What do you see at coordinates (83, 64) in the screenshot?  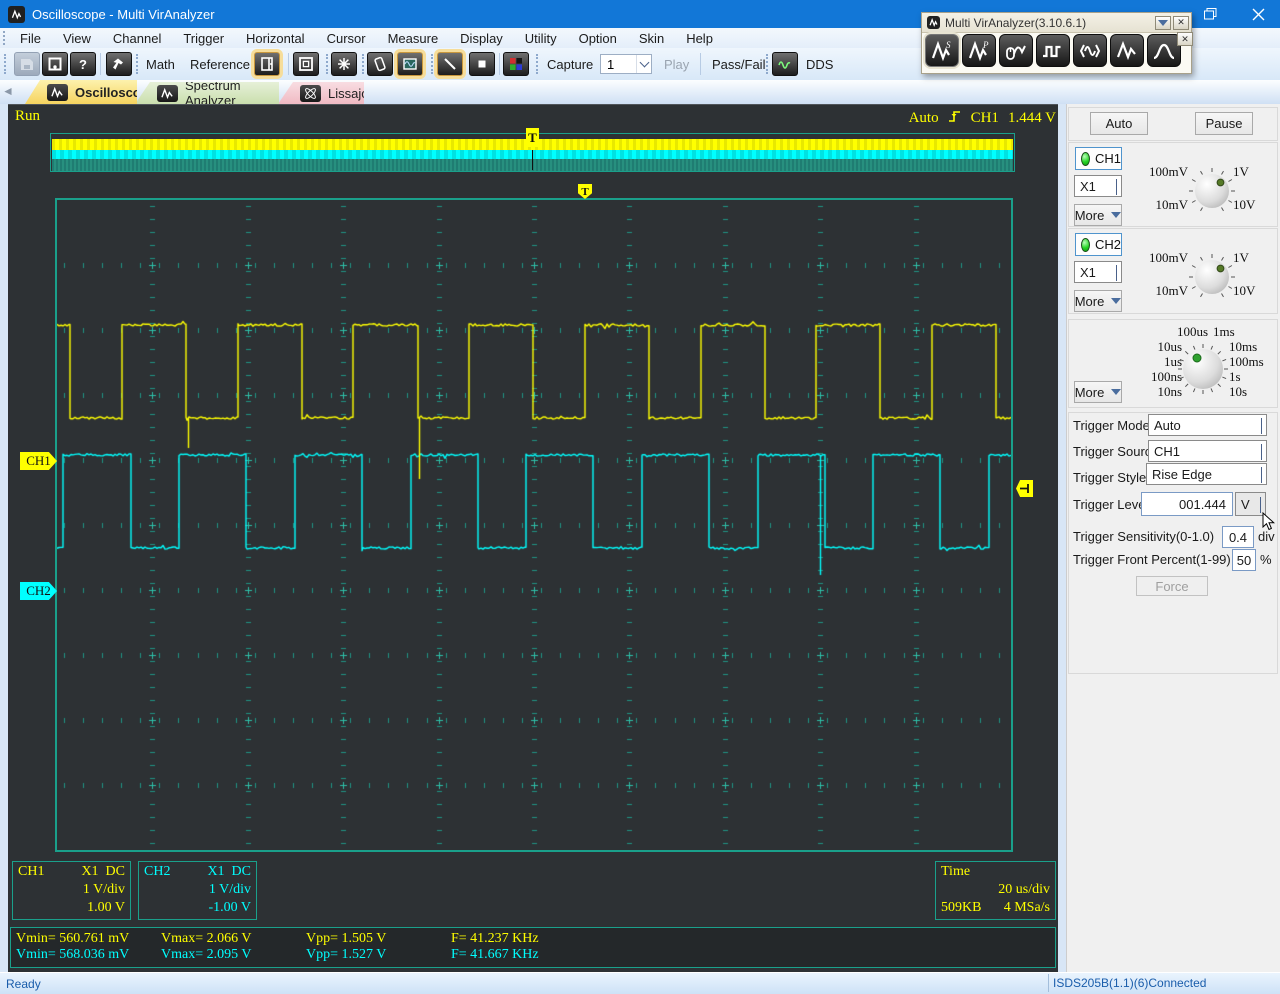 I see `help-icon: ?` at bounding box center [83, 64].